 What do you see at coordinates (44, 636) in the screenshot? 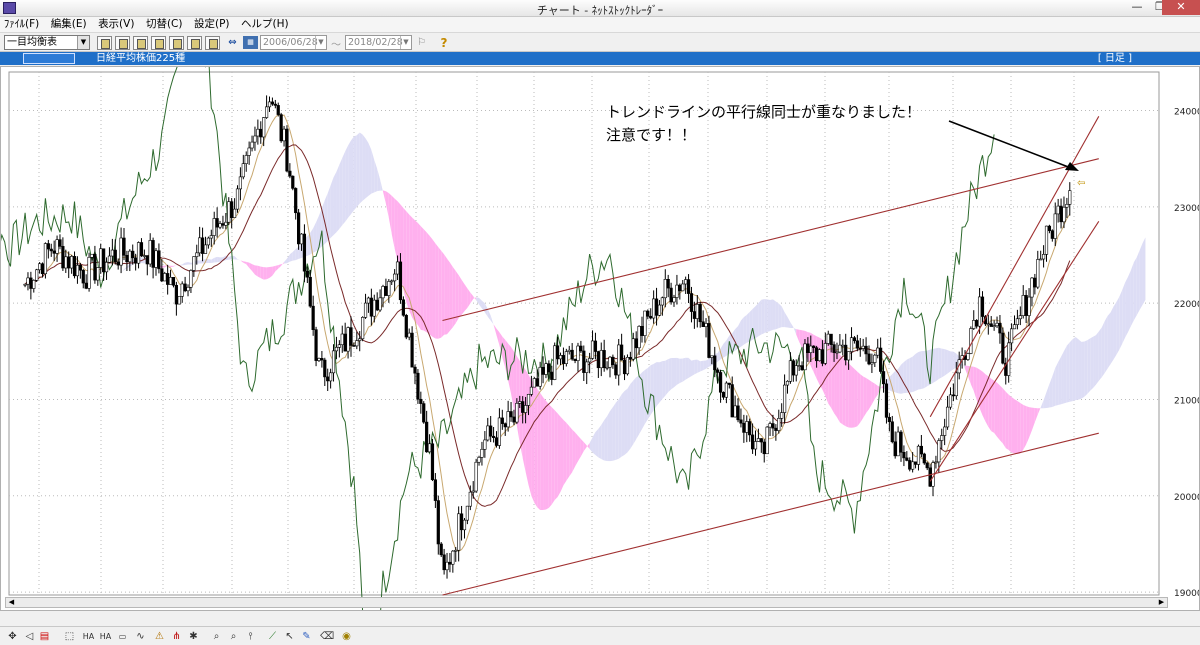
I see `chart-icon: ▤` at bounding box center [44, 636].